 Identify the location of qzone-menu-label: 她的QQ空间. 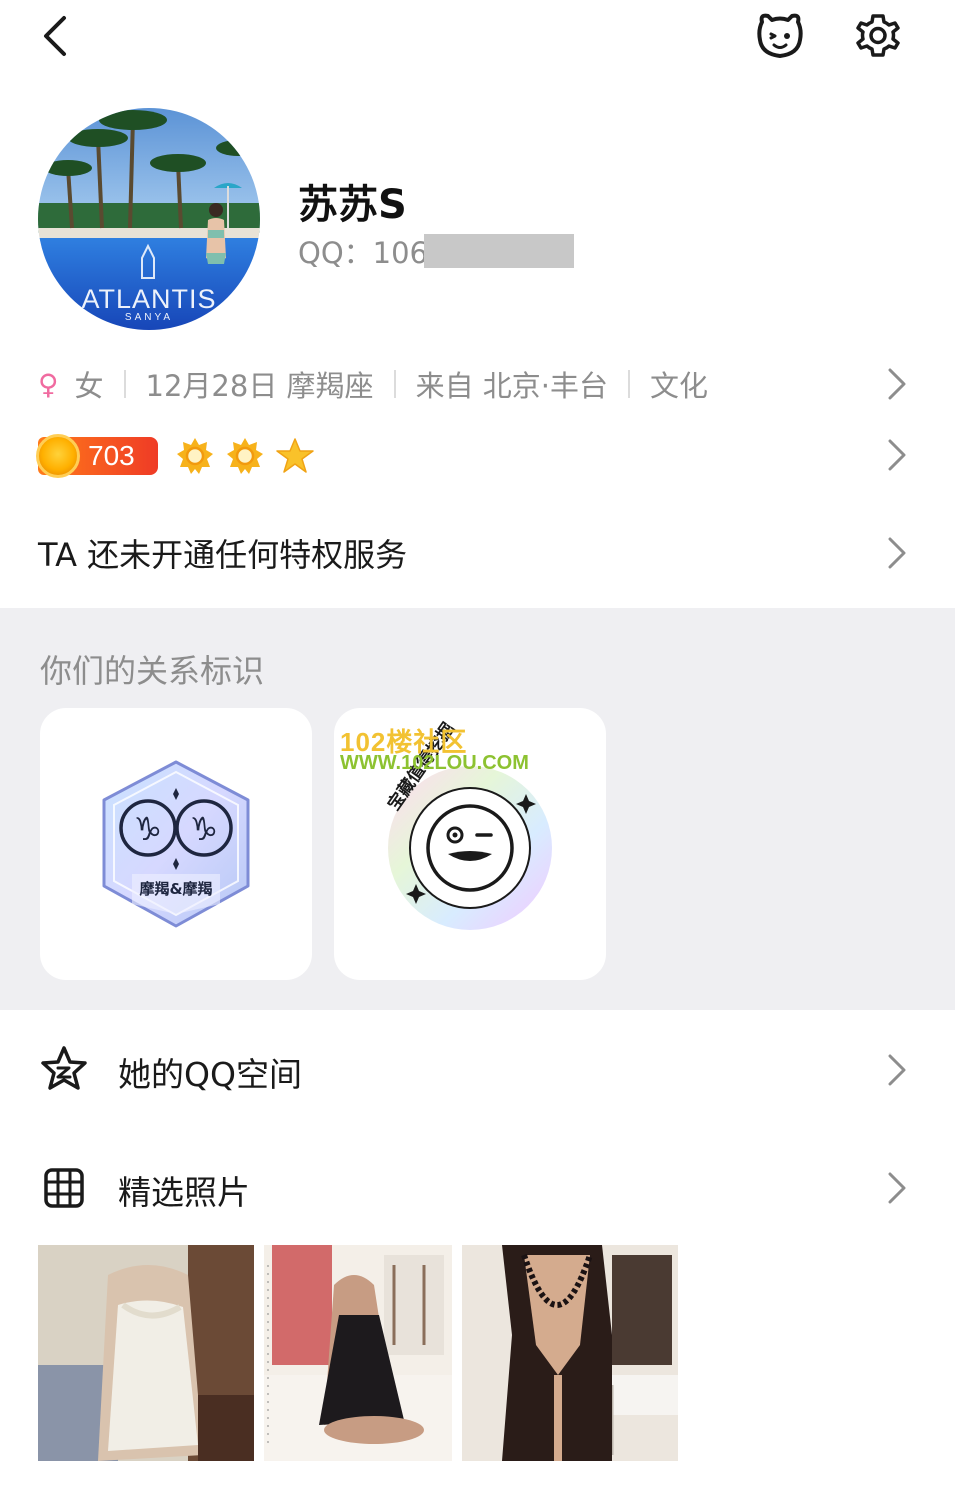
(210, 1074).